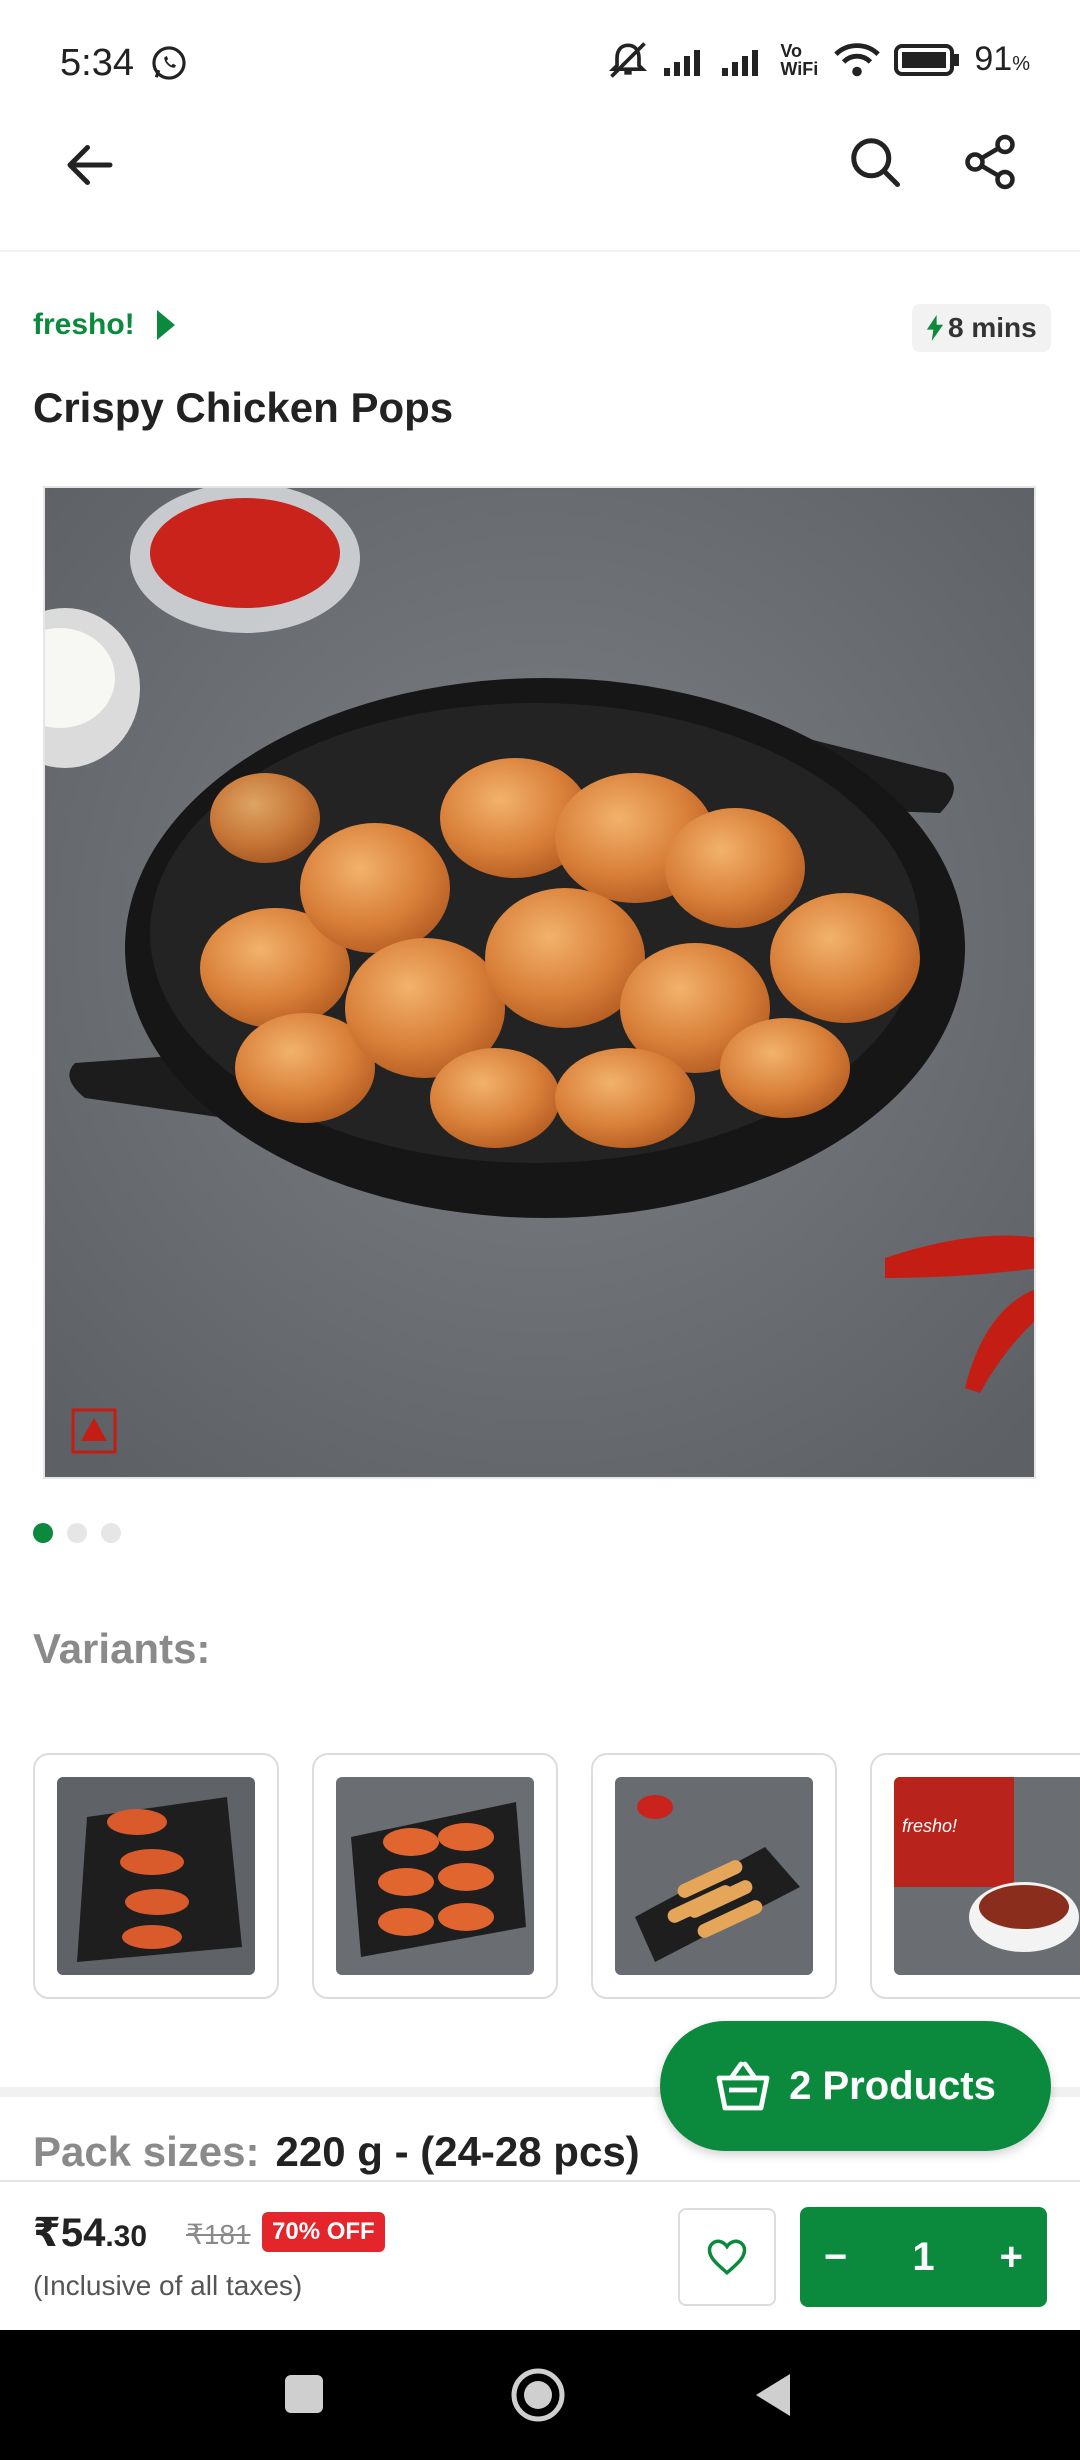 The height and width of the screenshot is (2460, 1080). I want to click on non-veg-mark-icon, so click(94, 1431).